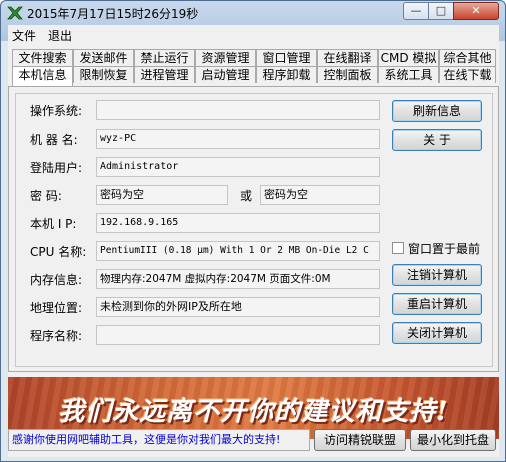 The height and width of the screenshot is (462, 506). What do you see at coordinates (42, 57) in the screenshot?
I see `tab-file-search: 文件搜索` at bounding box center [42, 57].